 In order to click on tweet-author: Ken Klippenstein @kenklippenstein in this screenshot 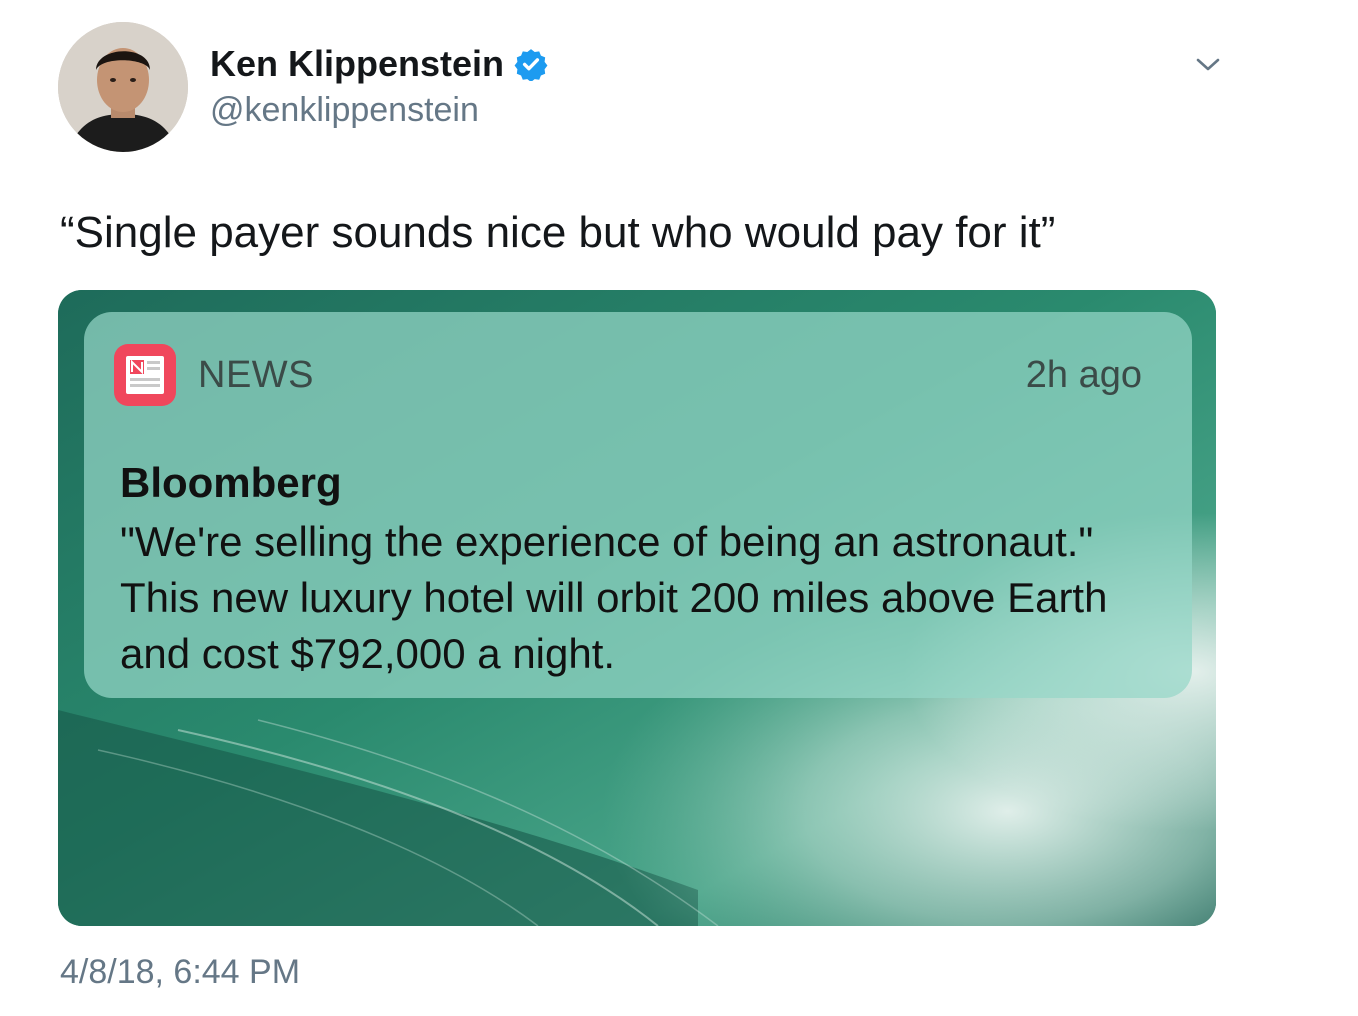, I will do `click(379, 87)`.